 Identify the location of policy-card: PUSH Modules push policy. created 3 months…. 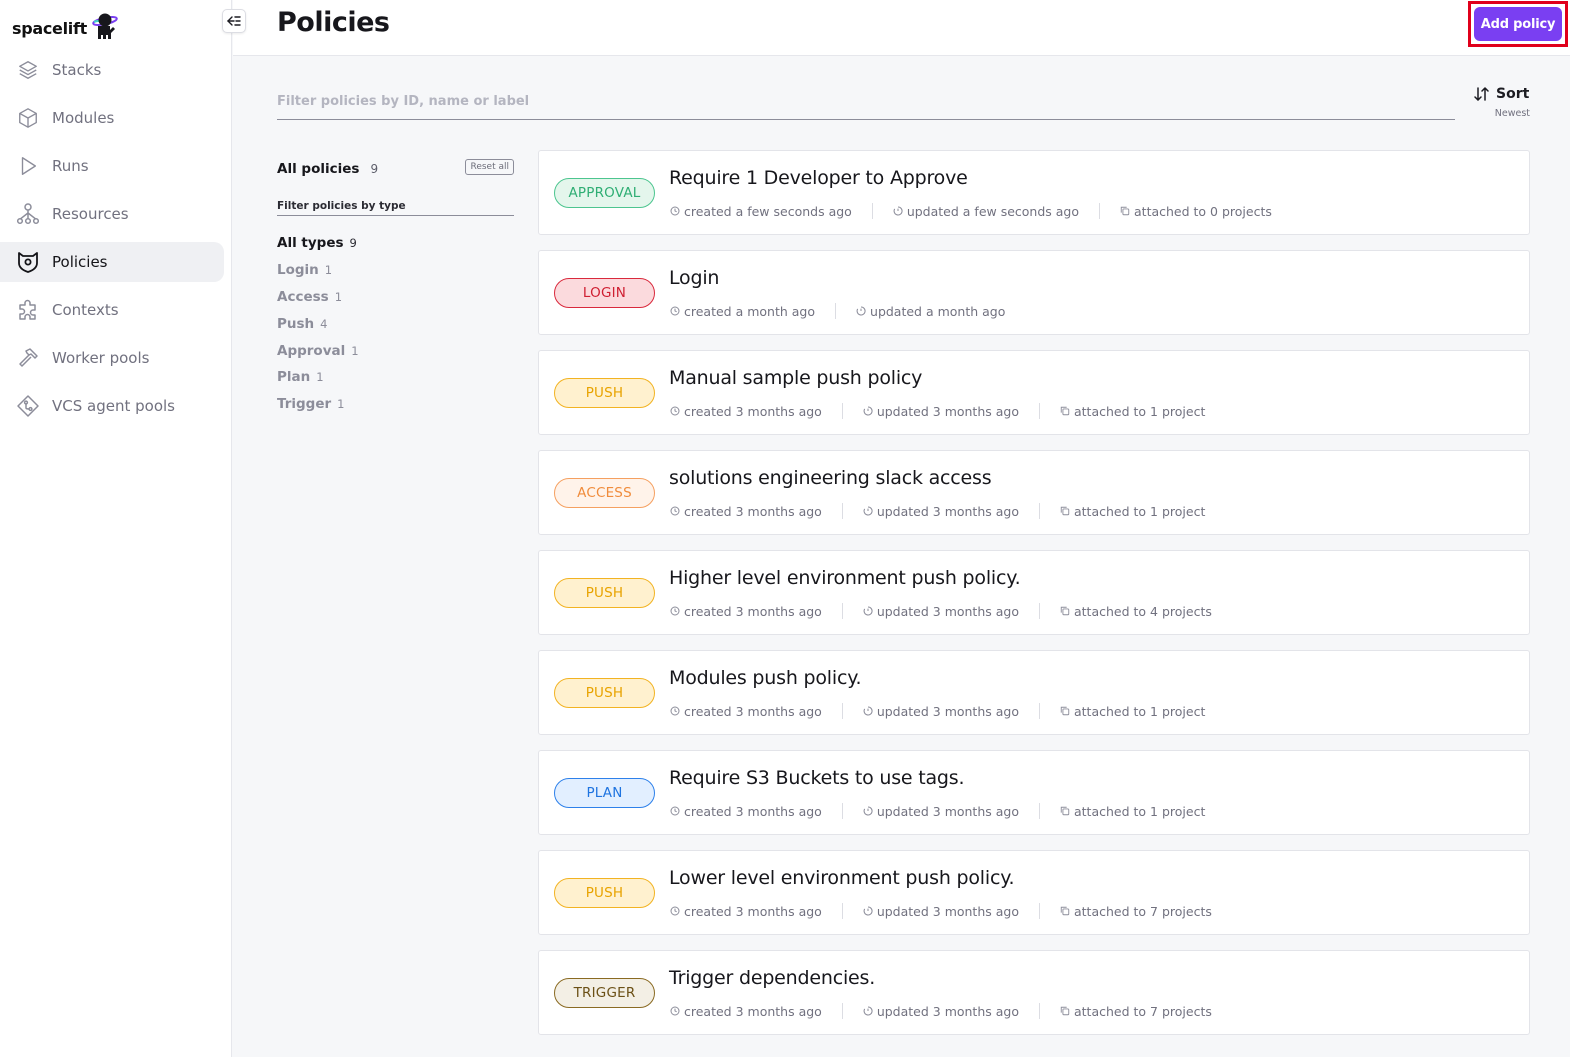
(1034, 692).